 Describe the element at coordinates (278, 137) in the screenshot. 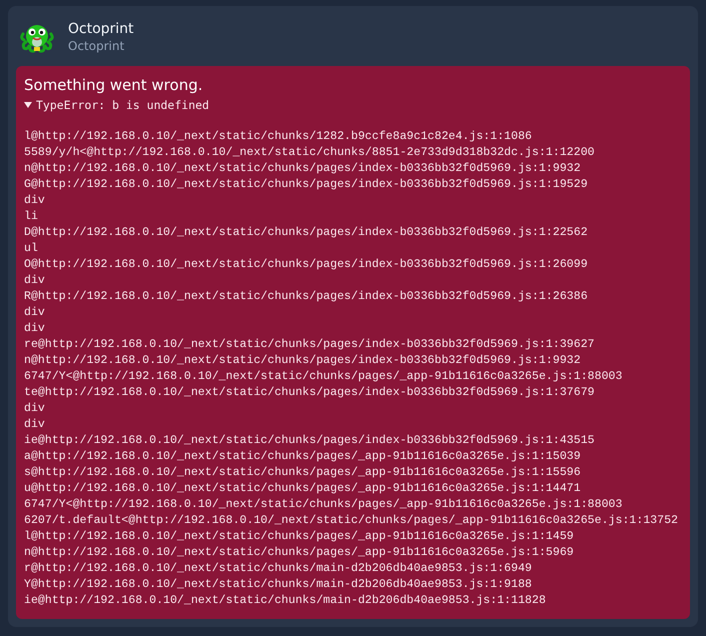

I see `stack-trace-line: l@http://192.168.0.10/_next/static/chunks/1282.b9ccfe8a9c1c82e4.js:1:1086` at that location.